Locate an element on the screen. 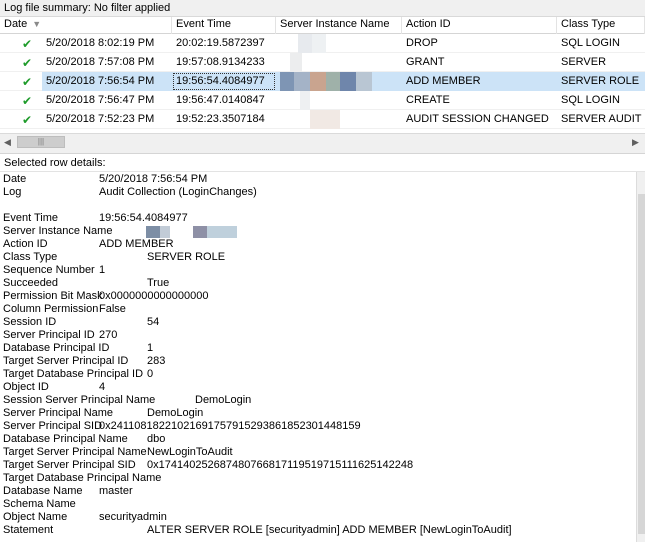 The height and width of the screenshot is (542, 645). detail-value: 270 is located at coordinates (108, 335).